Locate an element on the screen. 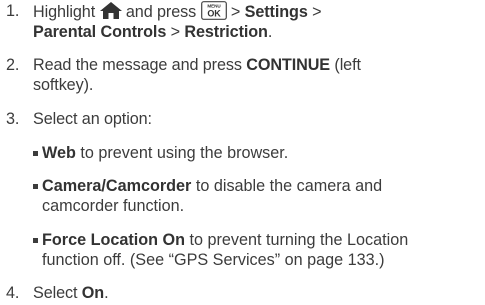 This screenshot has width=485, height=305. option-web: Web to prevent using the browser. is located at coordinates (160, 153).